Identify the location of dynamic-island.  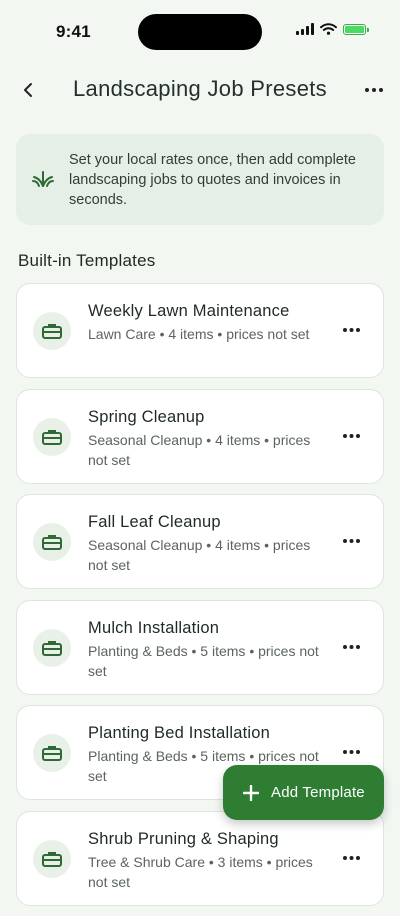
(200, 32).